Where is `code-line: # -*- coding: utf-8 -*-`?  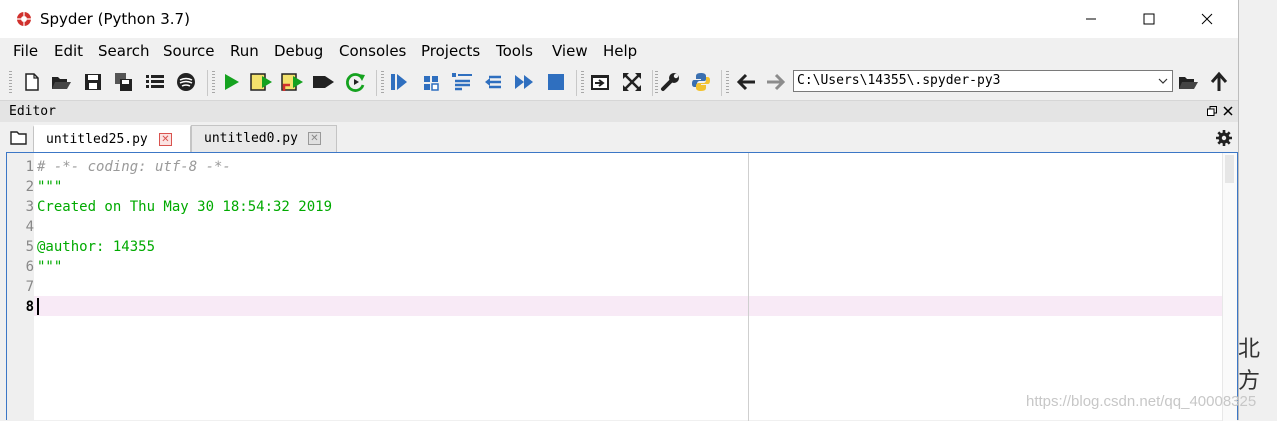 code-line: # -*- coding: utf-8 -*- is located at coordinates (134, 167).